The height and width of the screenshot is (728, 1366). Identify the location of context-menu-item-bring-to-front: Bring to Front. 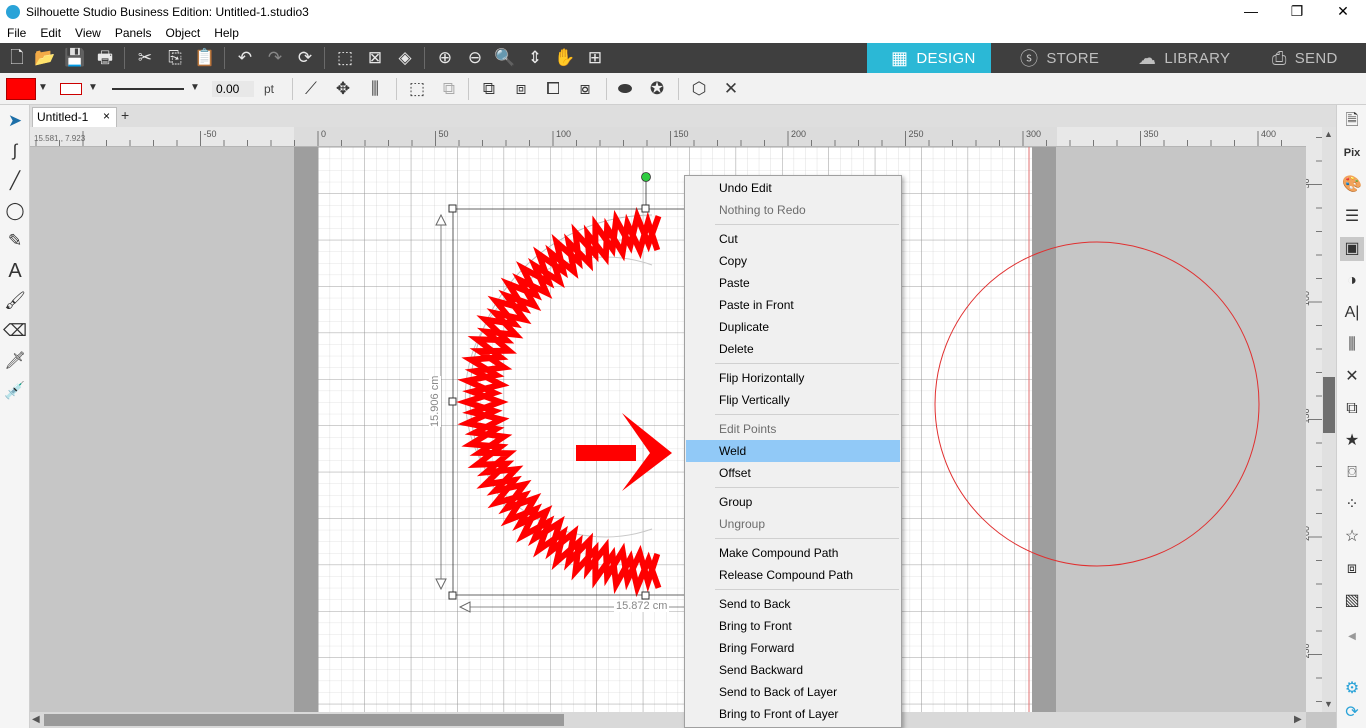
(793, 626).